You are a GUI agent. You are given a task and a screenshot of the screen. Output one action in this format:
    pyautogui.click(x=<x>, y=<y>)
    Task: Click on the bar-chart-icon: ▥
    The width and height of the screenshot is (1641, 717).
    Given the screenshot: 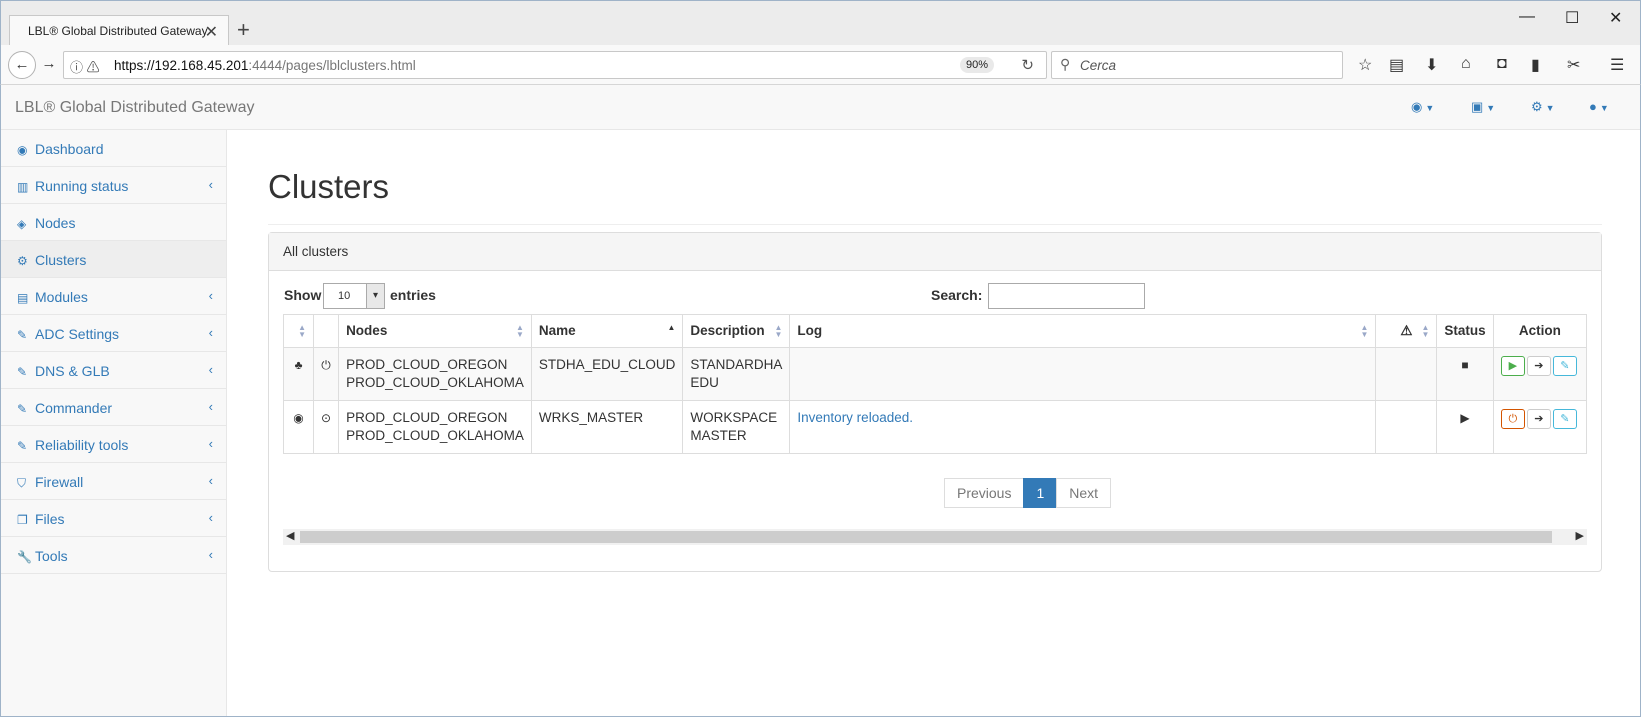 What is the action you would take?
    pyautogui.click(x=23, y=187)
    